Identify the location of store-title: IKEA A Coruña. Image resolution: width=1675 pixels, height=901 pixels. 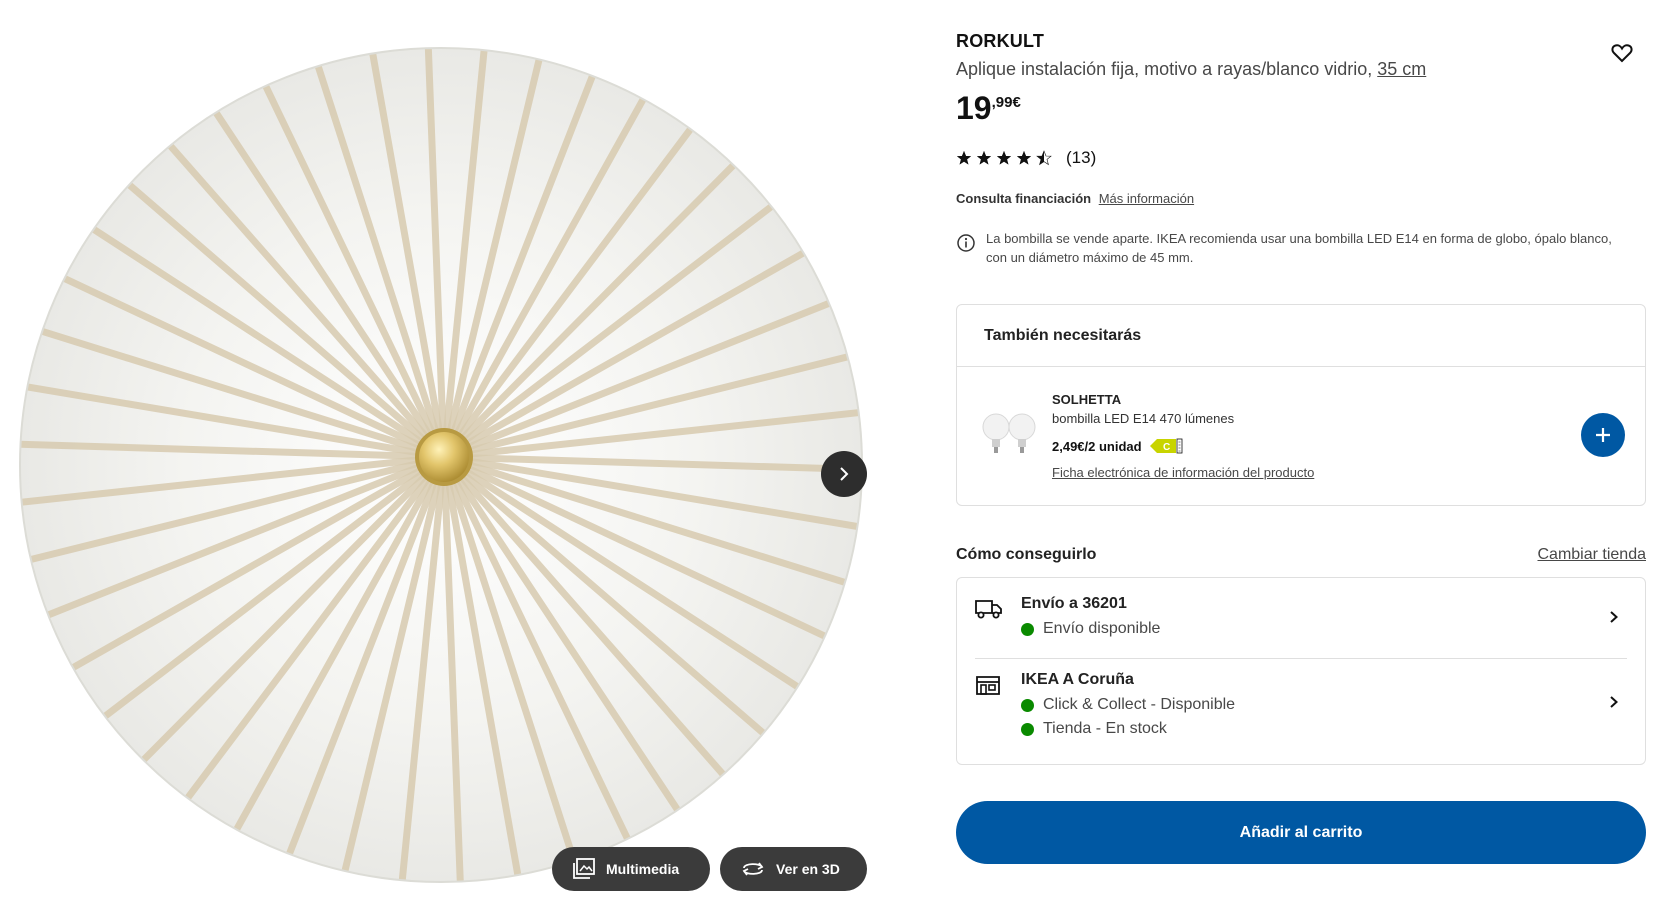
(1077, 679).